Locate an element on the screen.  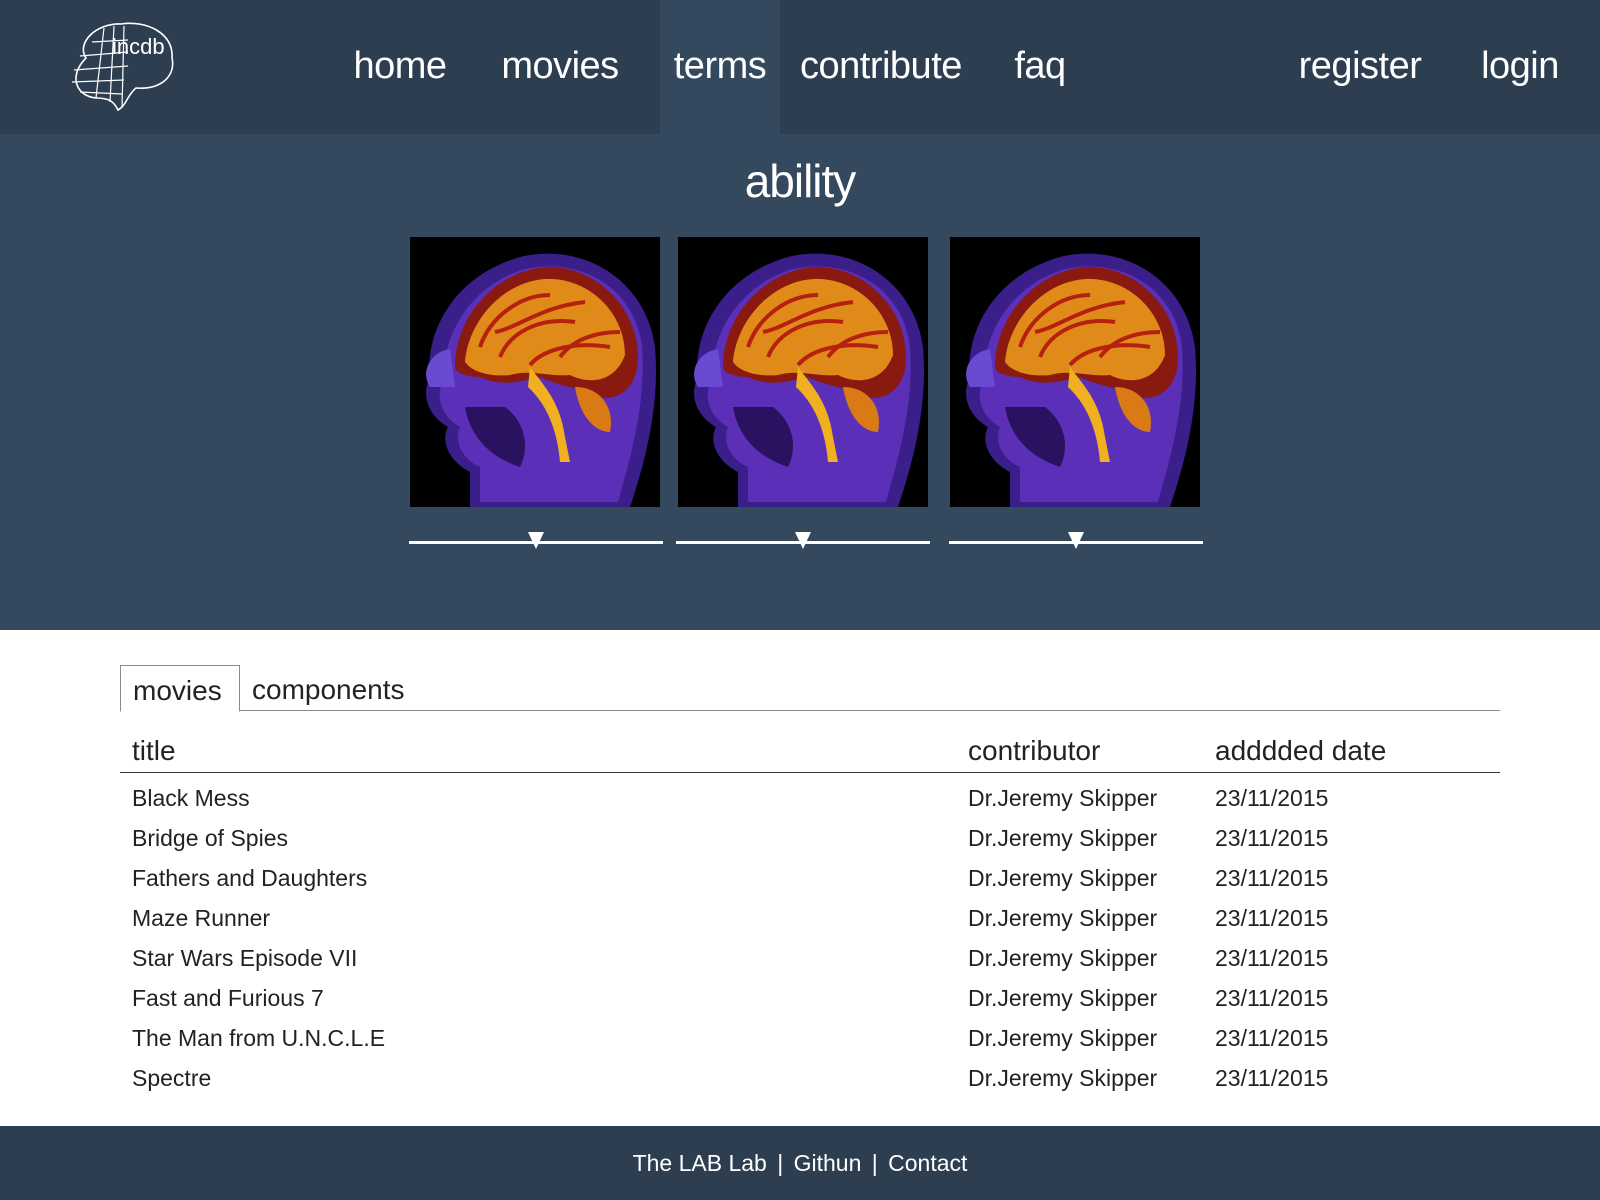
nav-contribute: contribute is located at coordinates (881, 67).